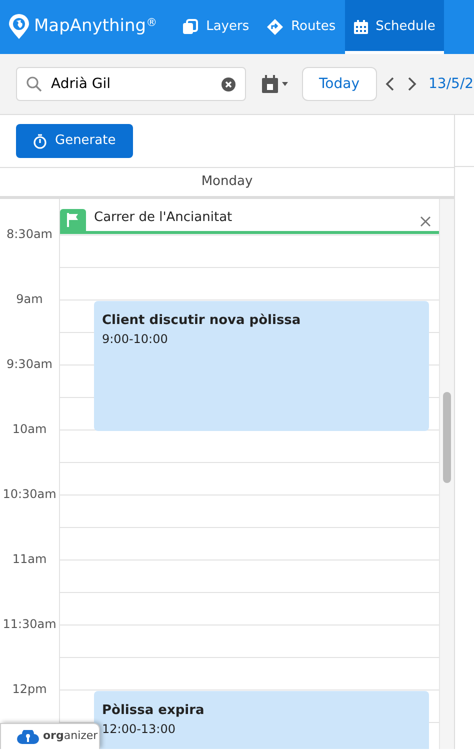  Describe the element at coordinates (34, 84) in the screenshot. I see `search-icon` at that location.